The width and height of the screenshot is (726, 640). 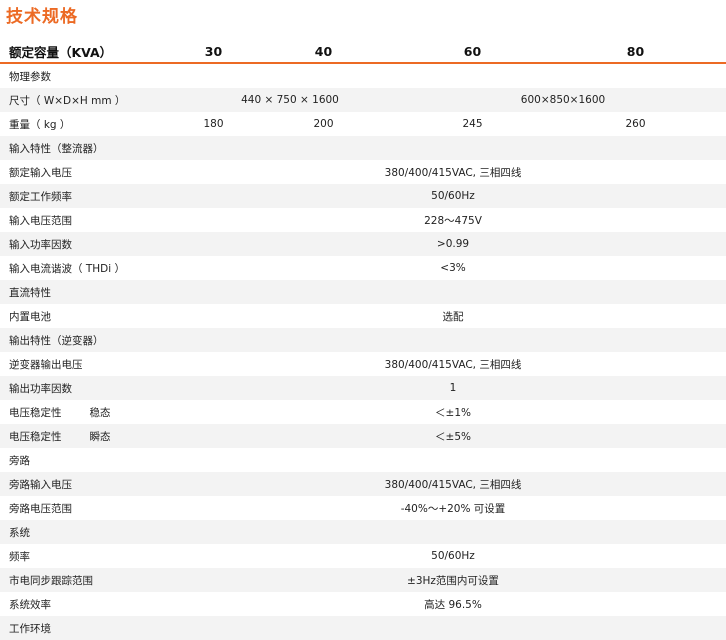 What do you see at coordinates (323, 124) in the screenshot?
I see `weight-40-value: 200` at bounding box center [323, 124].